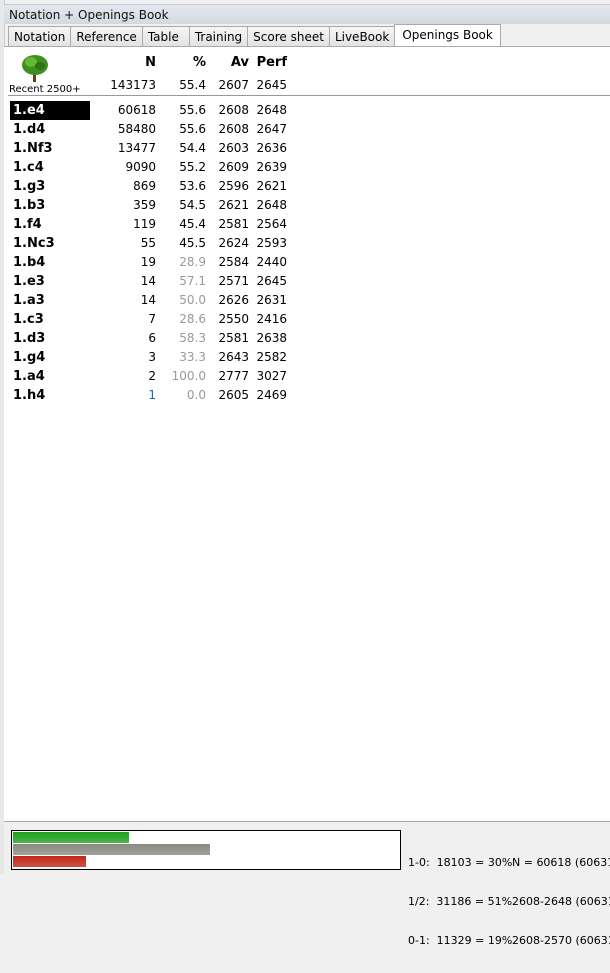 This screenshot has height=973, width=610. Describe the element at coordinates (304, 338) in the screenshot. I see `move-row: 1.d3 6 58.3 2581 2638` at that location.